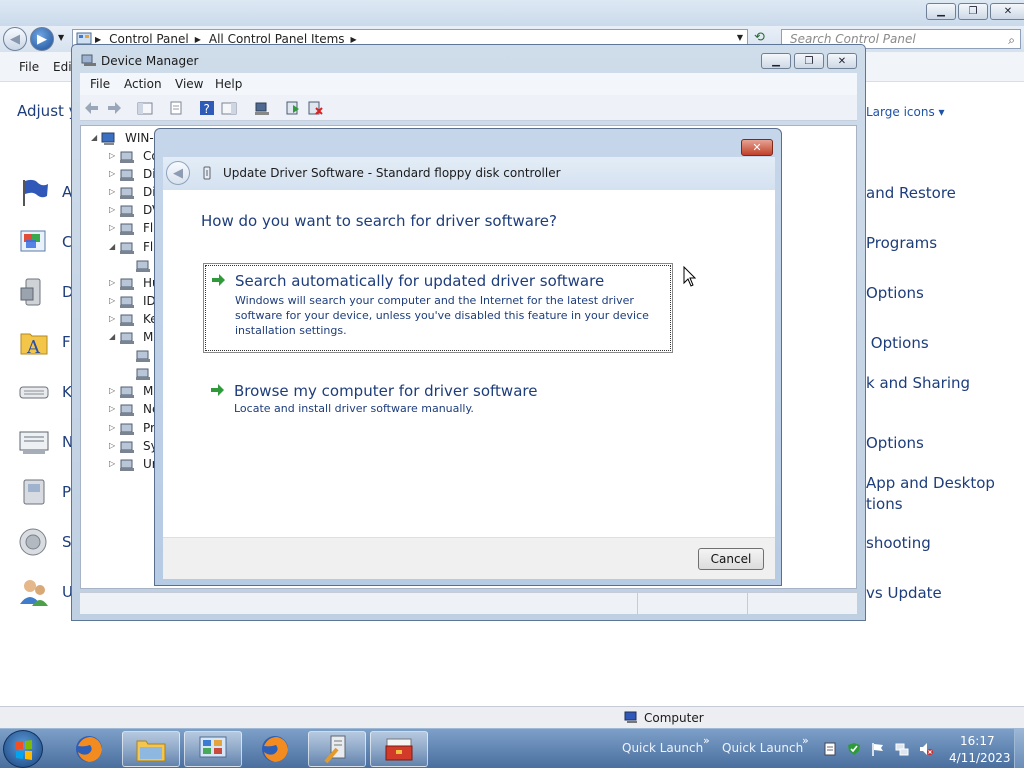 The image size is (1024, 768). Describe the element at coordinates (315, 108) in the screenshot. I see `uninstall-device-icon` at that location.